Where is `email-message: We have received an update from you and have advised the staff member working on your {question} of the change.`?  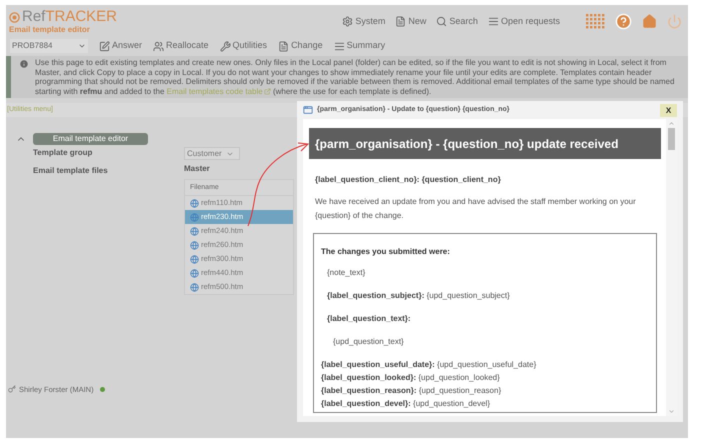
email-message: We have received an update from you and have advised the staff member working on your {question} of the change. is located at coordinates (476, 209).